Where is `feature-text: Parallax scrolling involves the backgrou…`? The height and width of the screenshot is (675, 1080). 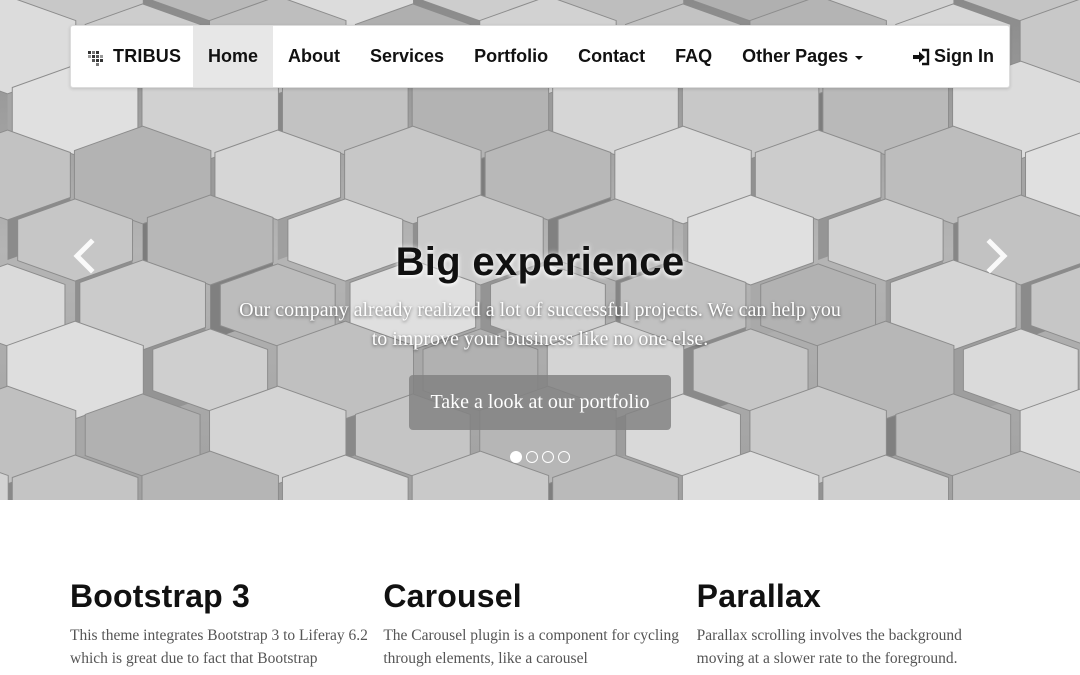
feature-text: Parallax scrolling involves the backgrou… is located at coordinates (829, 647).